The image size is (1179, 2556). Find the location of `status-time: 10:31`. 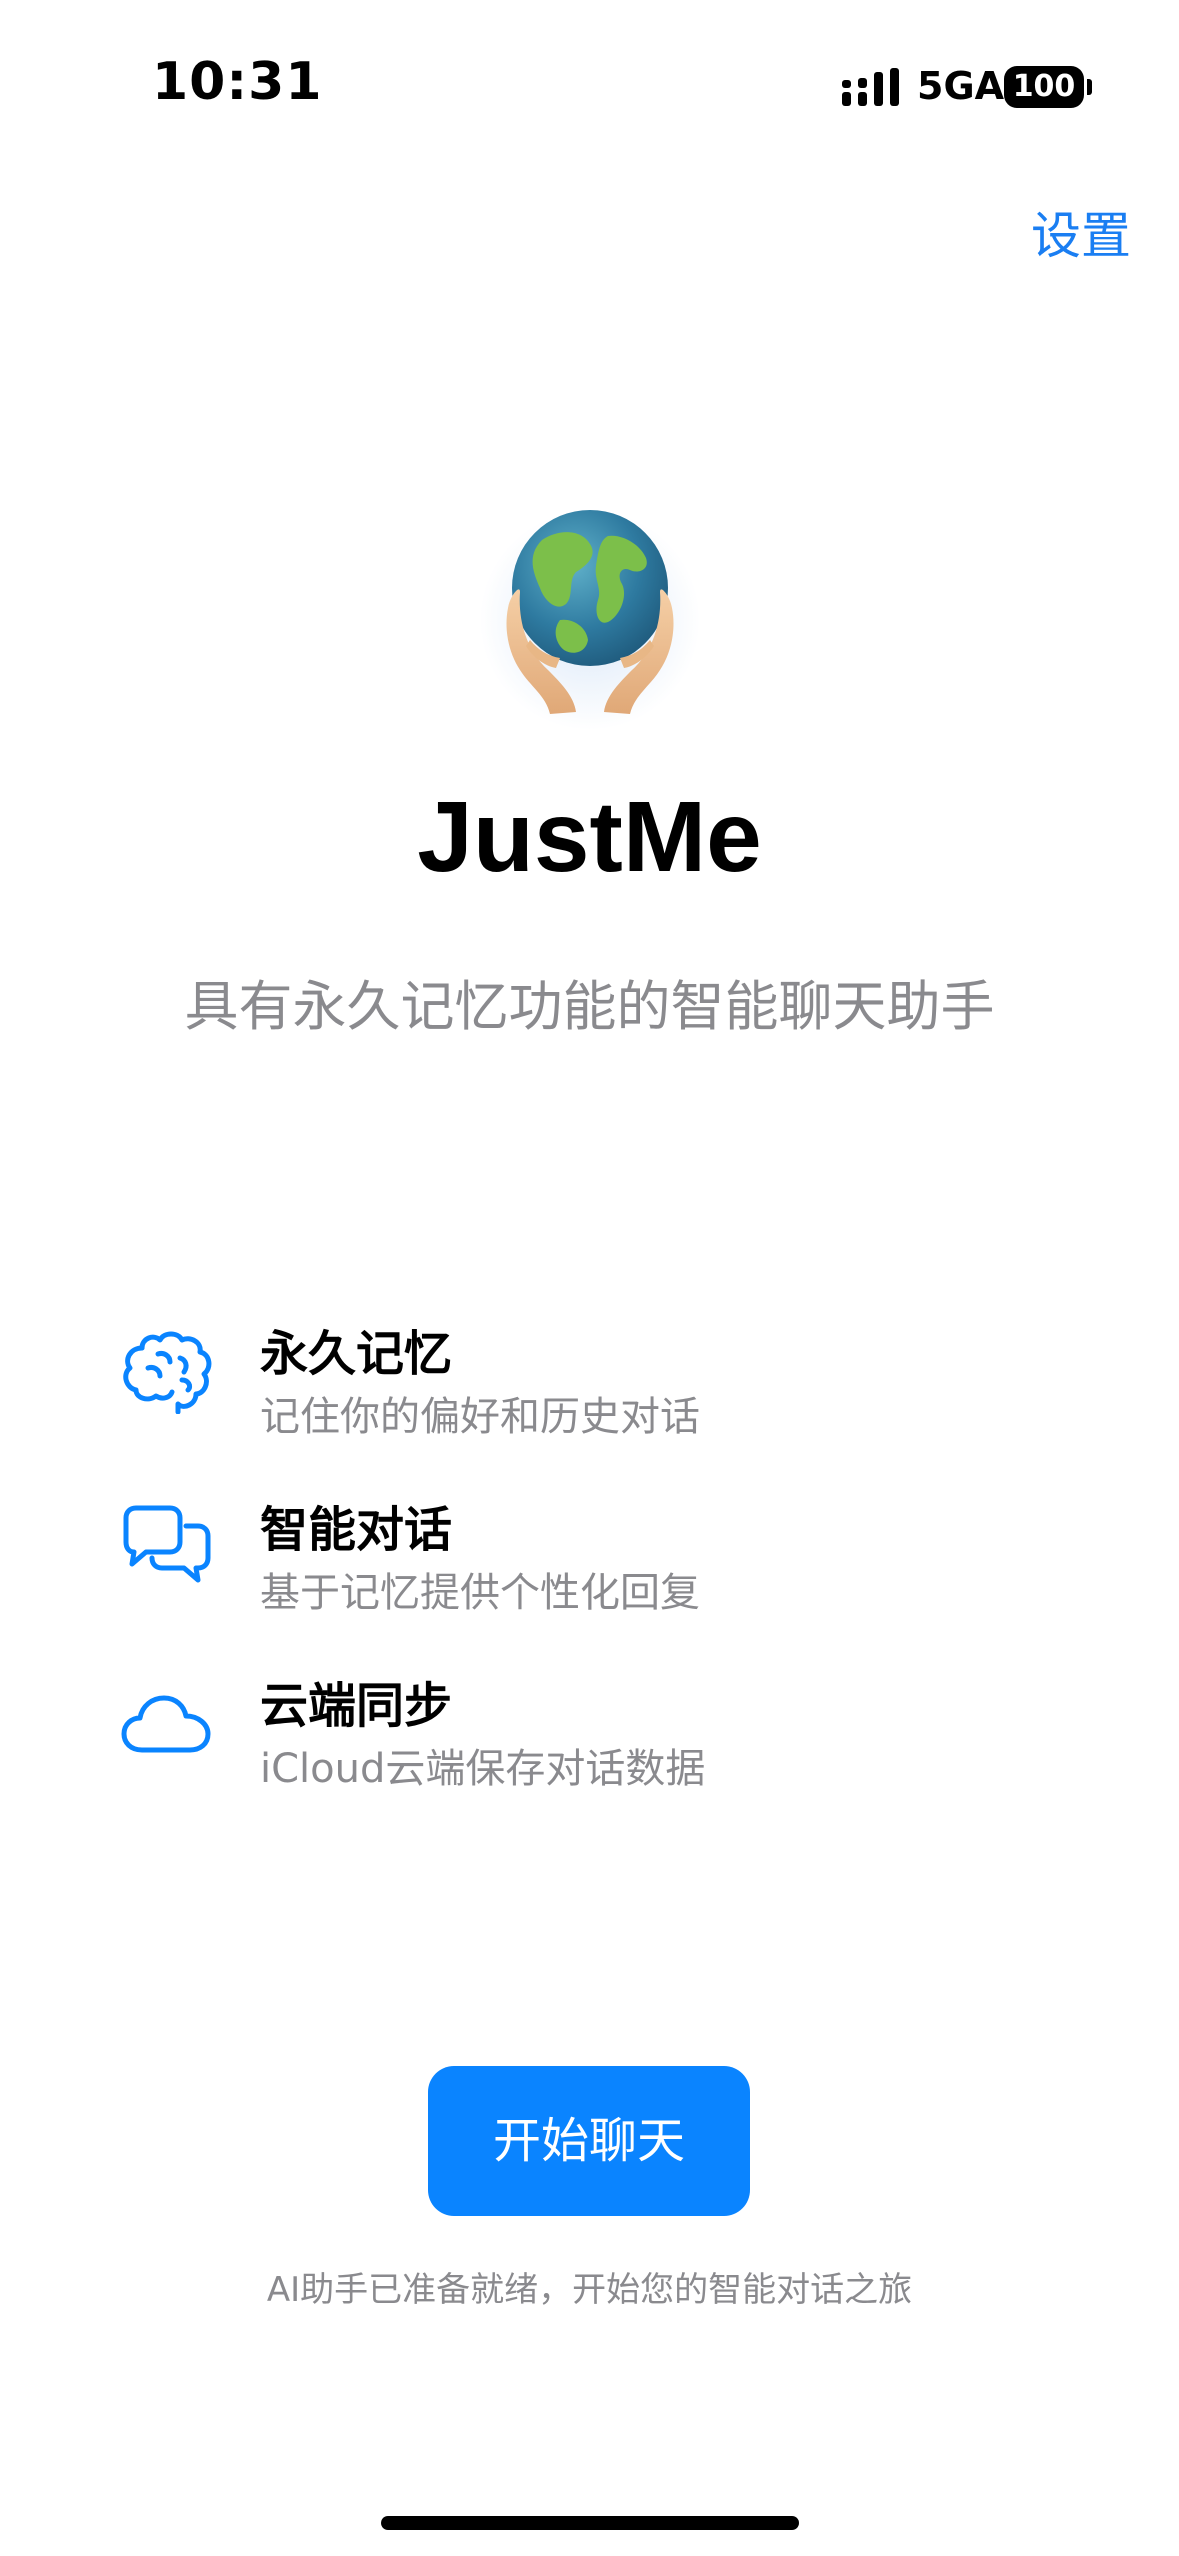

status-time: 10:31 is located at coordinates (237, 82).